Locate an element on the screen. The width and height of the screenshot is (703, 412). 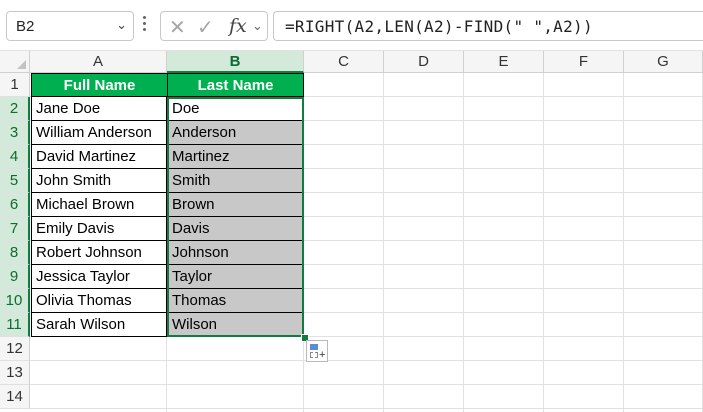
cancel-x-icon: ✕ is located at coordinates (177, 27).